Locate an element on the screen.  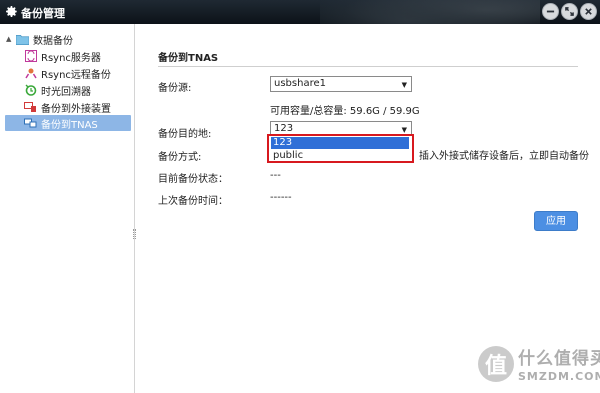
folder-icon is located at coordinates (22, 39).